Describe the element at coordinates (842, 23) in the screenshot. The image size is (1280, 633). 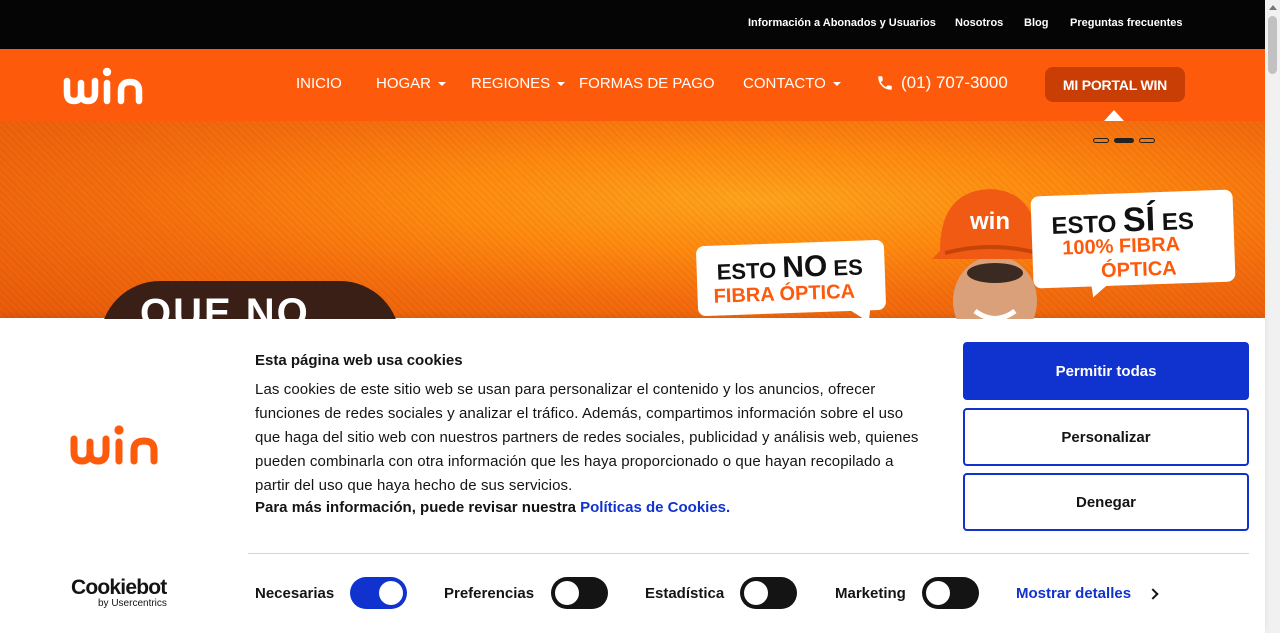
I see `topbar-link-abonados: Información a Abonados y Usuarios` at that location.